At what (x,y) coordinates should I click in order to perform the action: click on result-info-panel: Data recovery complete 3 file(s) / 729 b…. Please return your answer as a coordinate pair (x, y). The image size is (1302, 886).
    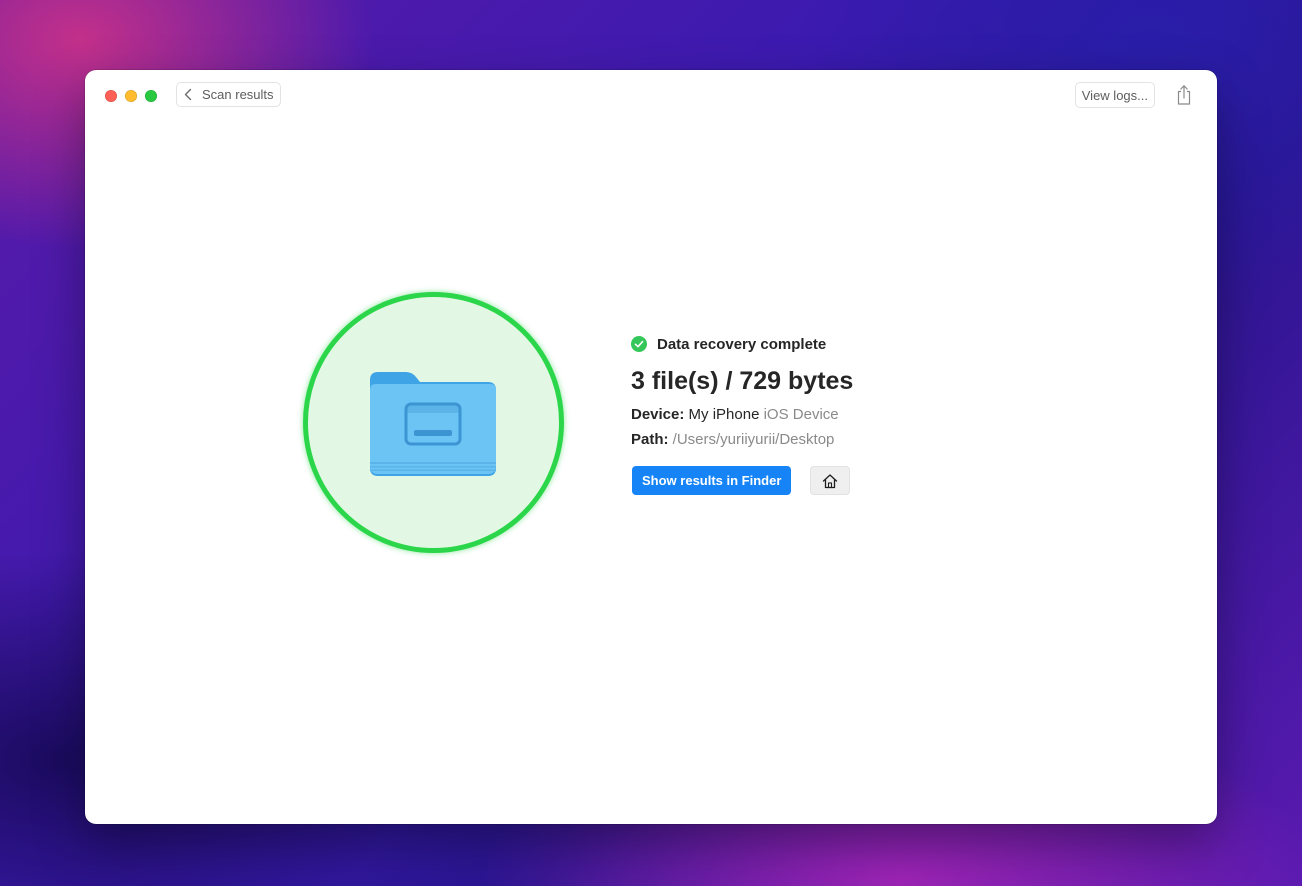
    Looking at the image, I should click on (841, 414).